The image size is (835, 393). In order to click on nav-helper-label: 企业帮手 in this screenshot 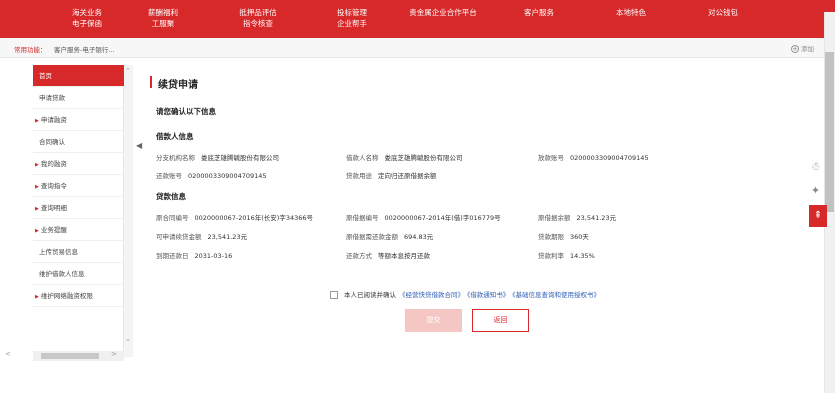, I will do `click(352, 23)`.